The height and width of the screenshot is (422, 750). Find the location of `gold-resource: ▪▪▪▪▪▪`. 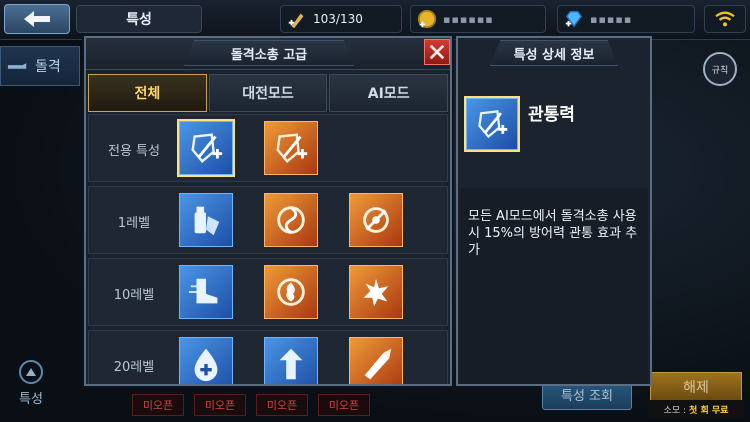

gold-resource: ▪▪▪▪▪▪ is located at coordinates (478, 19).